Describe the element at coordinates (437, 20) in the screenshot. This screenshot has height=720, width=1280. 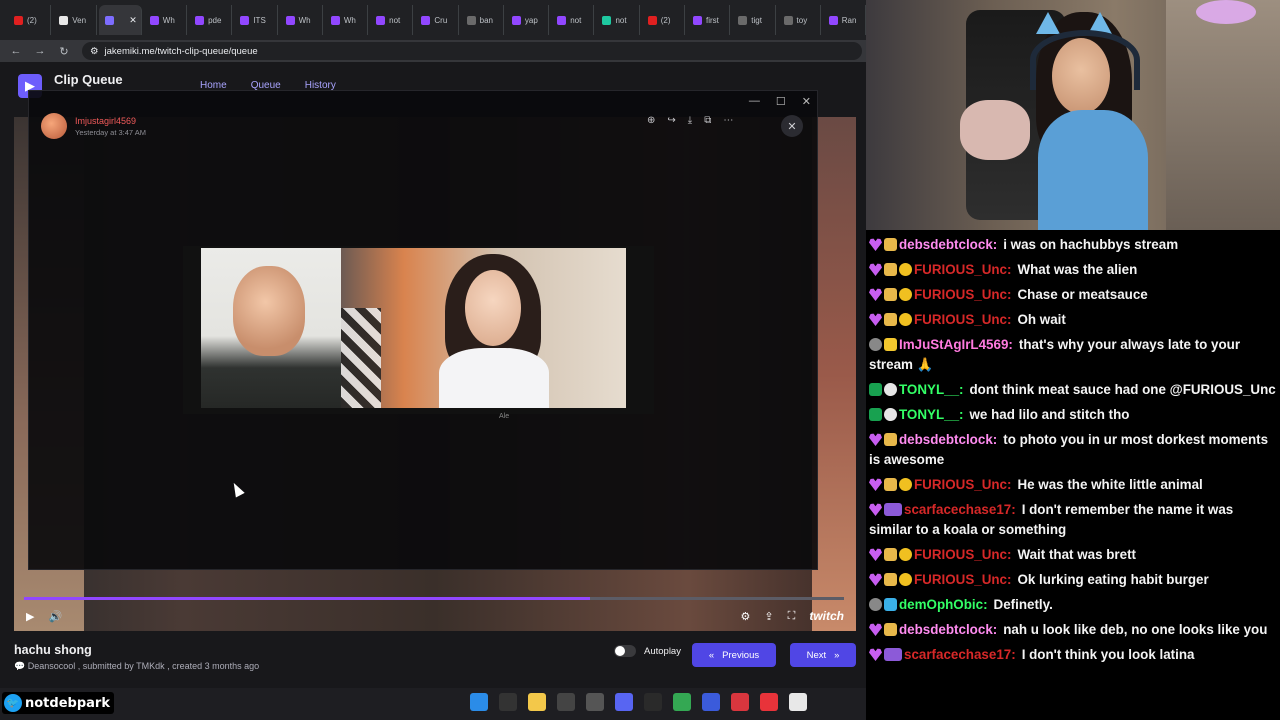
I see `browser-tab: Cru` at that location.